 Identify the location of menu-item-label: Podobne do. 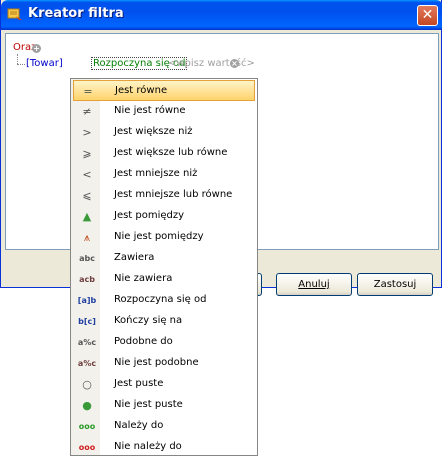
(143, 341).